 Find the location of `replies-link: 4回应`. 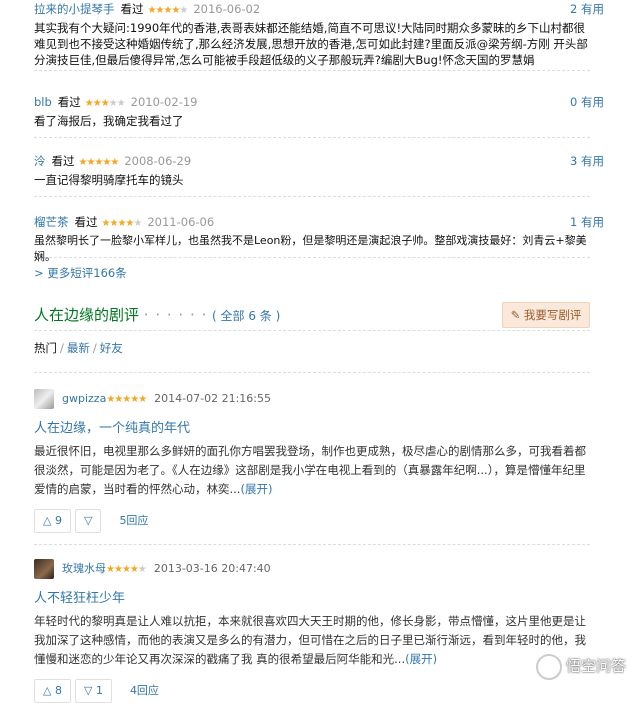

replies-link: 4回应 is located at coordinates (144, 690).